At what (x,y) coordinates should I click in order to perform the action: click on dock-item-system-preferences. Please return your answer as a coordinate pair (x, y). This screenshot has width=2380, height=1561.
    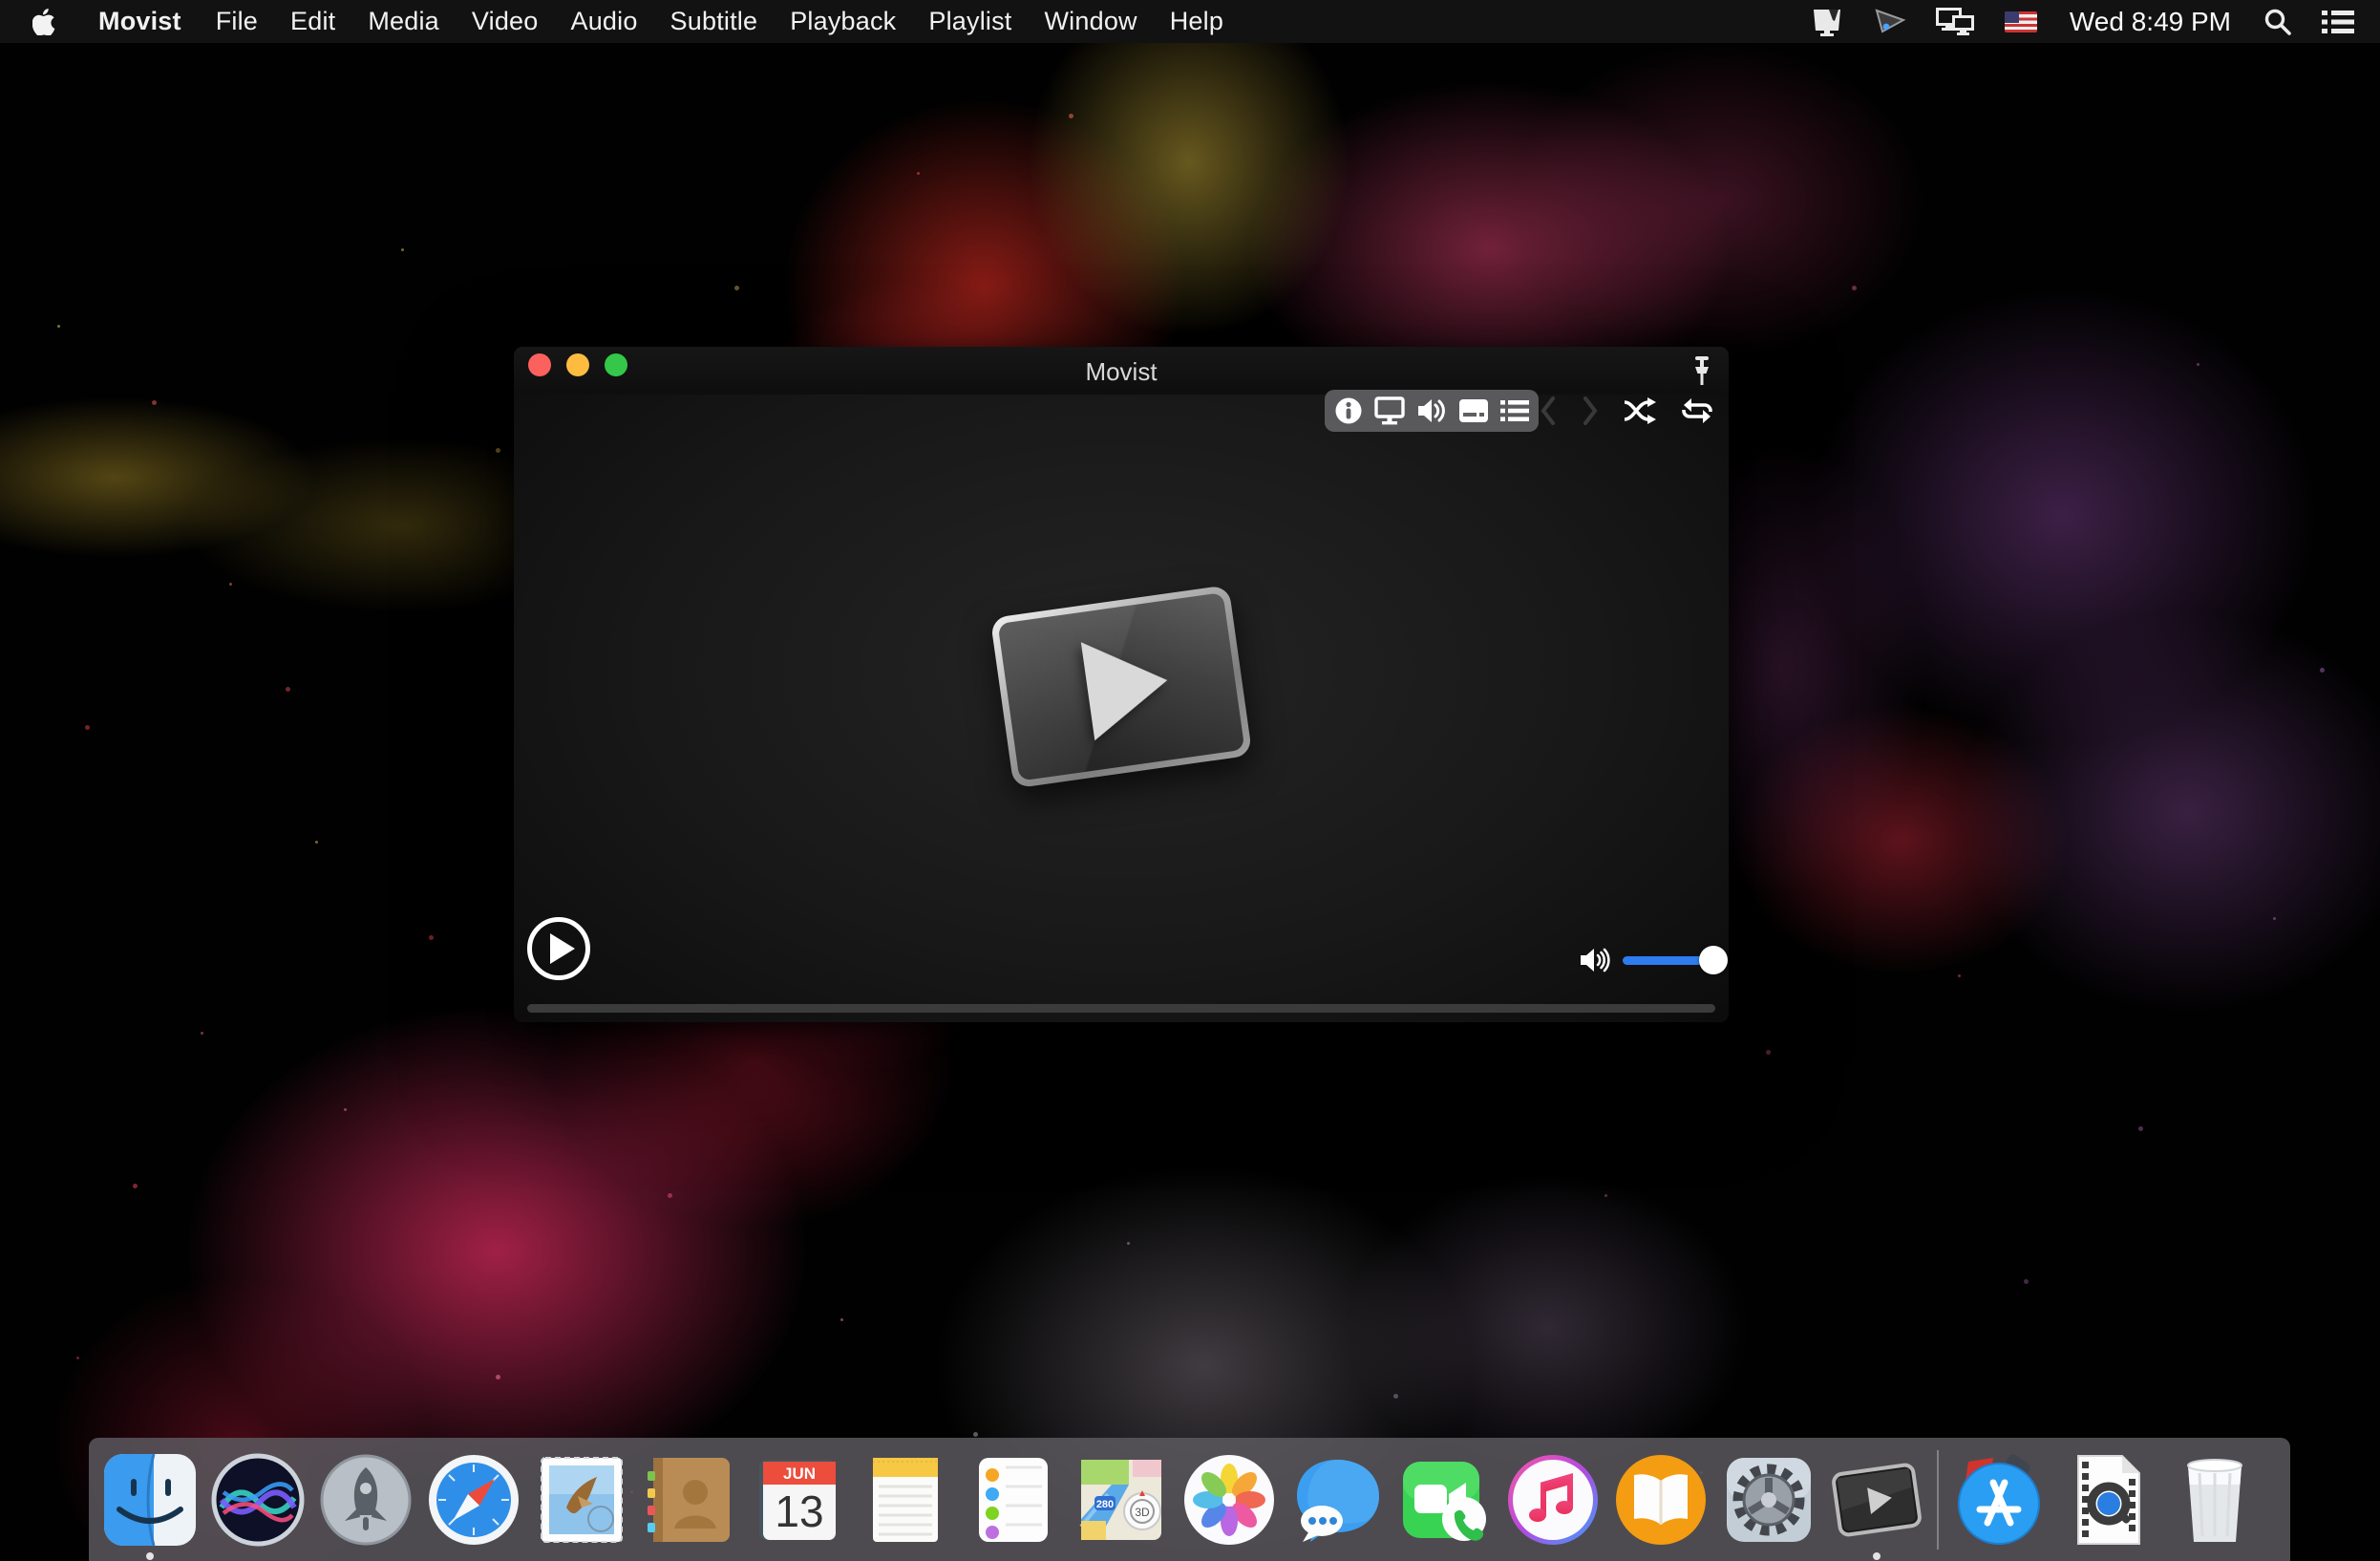
    Looking at the image, I should click on (1769, 1500).